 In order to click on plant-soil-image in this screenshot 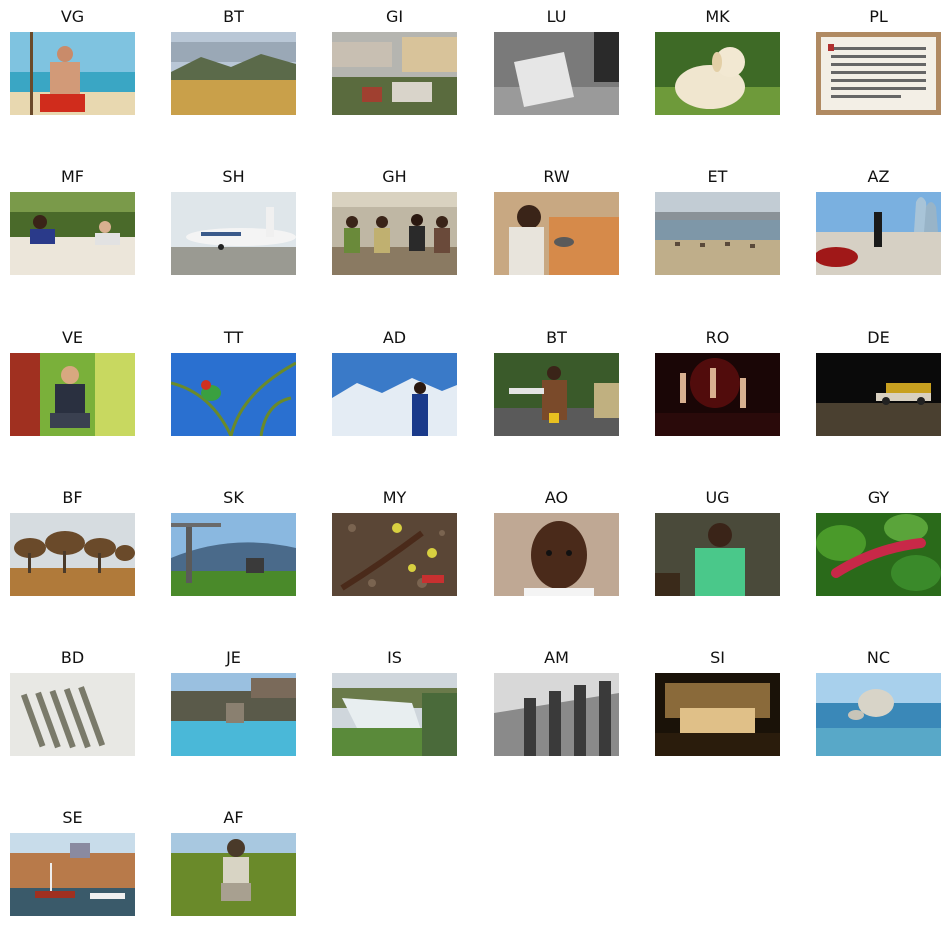, I will do `click(394, 554)`.